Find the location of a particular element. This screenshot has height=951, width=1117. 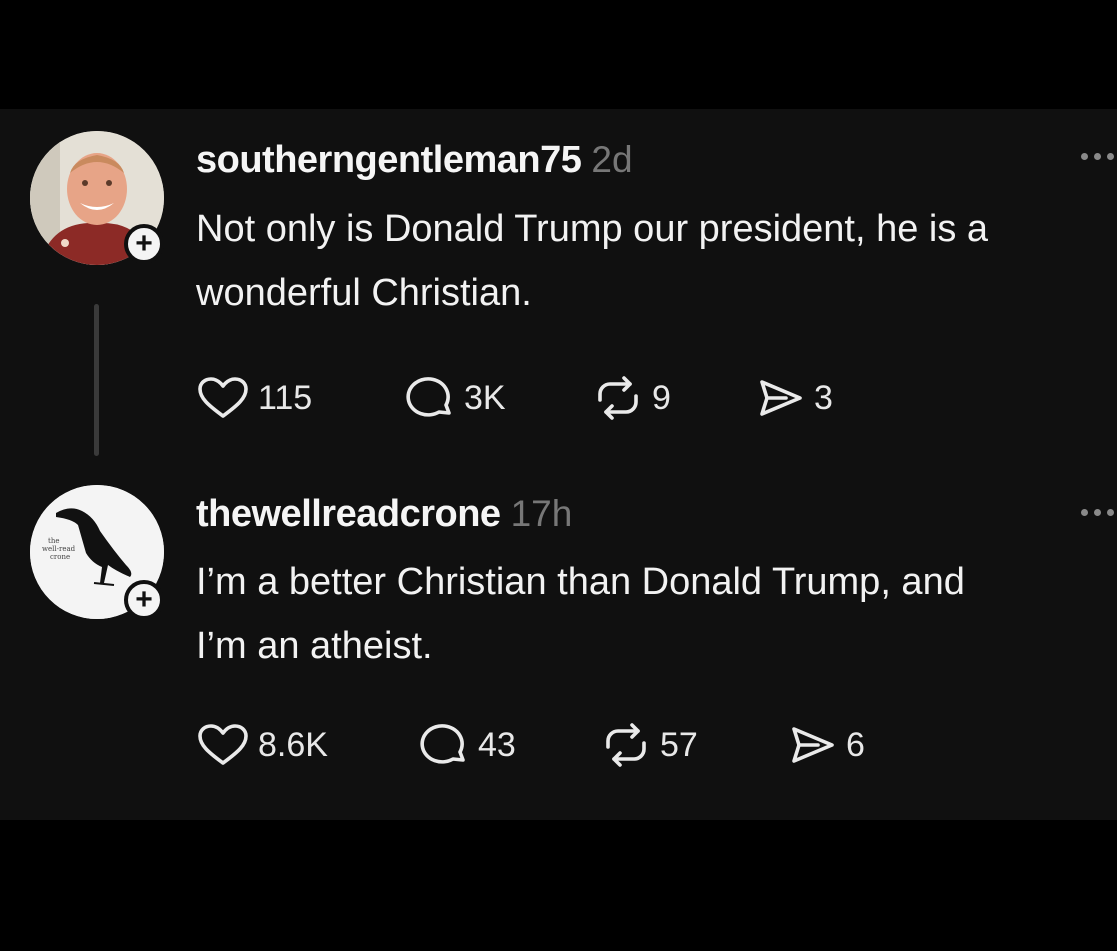

username: southerngentleman75 is located at coordinates (389, 160).